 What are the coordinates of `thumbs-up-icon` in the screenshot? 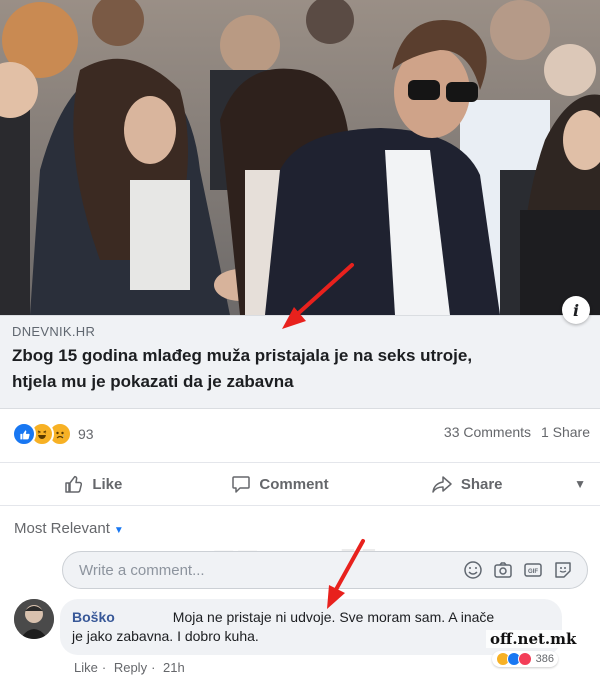 It's located at (74, 484).